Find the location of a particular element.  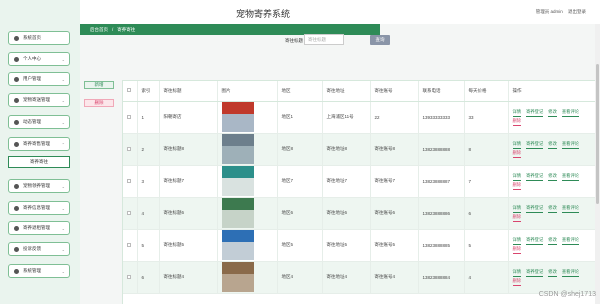

cell-phone: 13823888887 is located at coordinates (441, 181).